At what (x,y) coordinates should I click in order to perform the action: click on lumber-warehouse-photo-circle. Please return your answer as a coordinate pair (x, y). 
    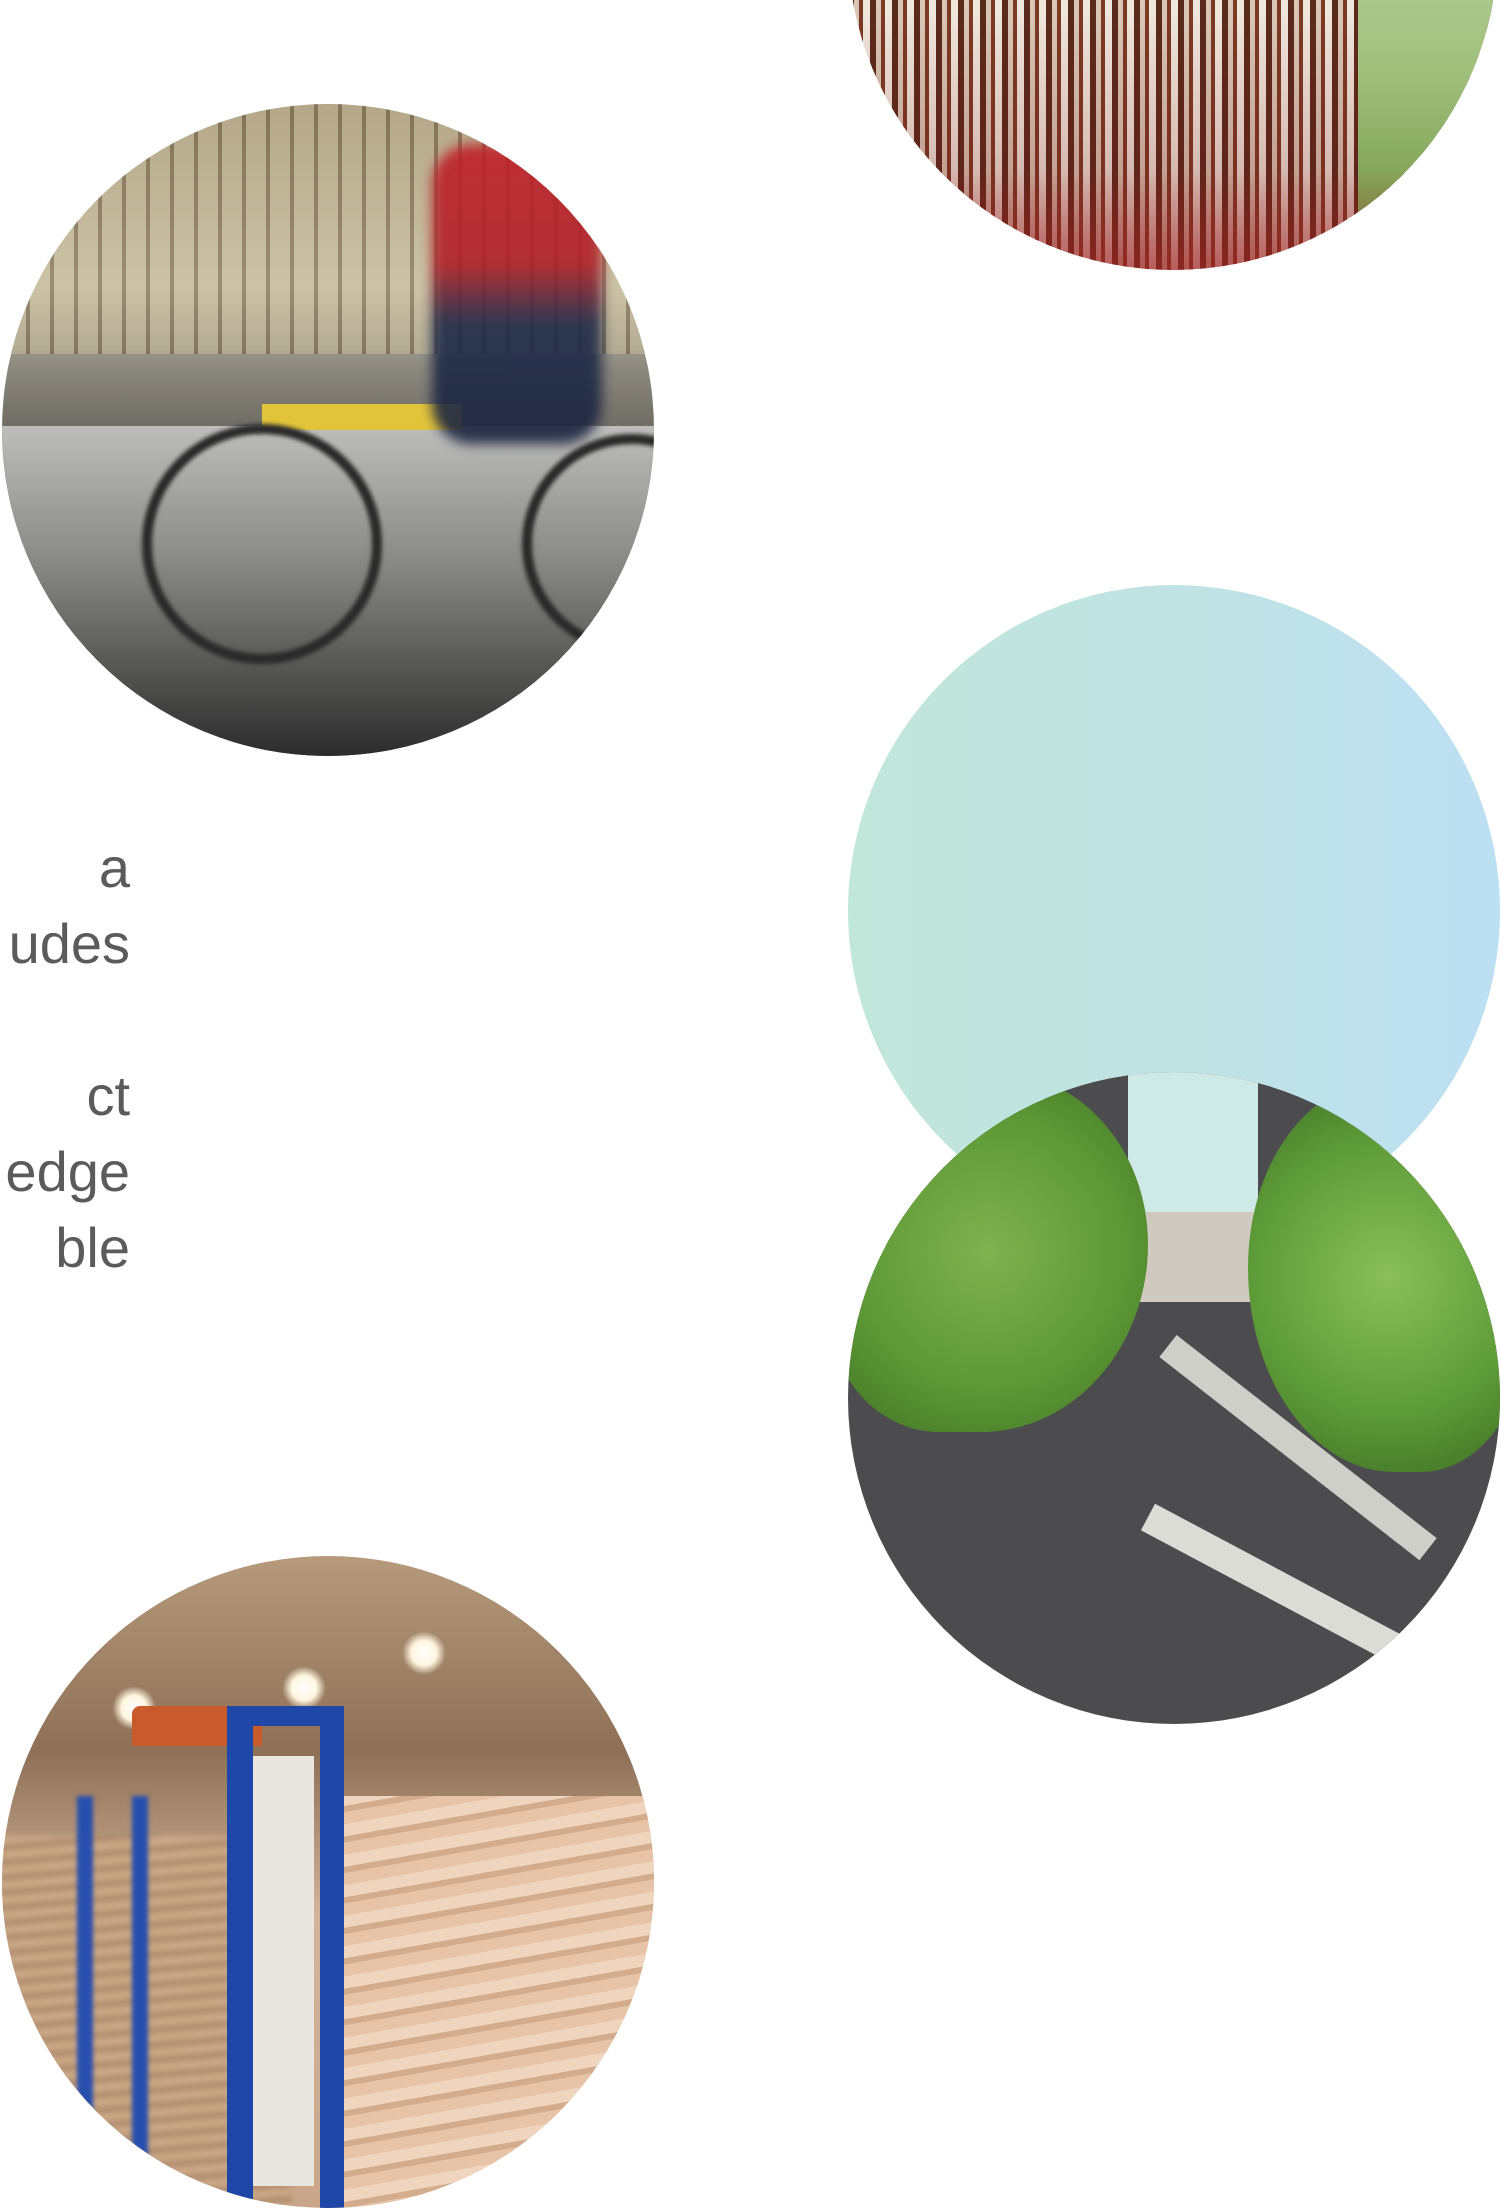
    Looking at the image, I should click on (328, 1882).